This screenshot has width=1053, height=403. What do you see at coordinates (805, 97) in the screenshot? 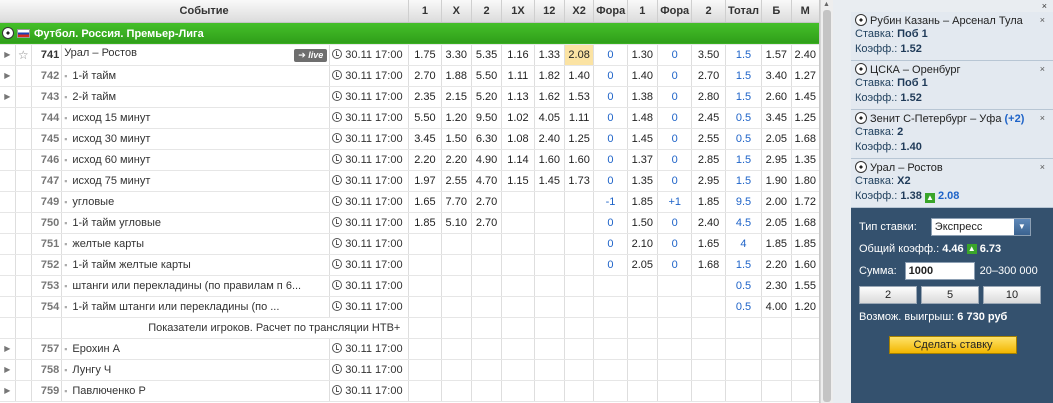
I see `under-coef: 1.45` at bounding box center [805, 97].